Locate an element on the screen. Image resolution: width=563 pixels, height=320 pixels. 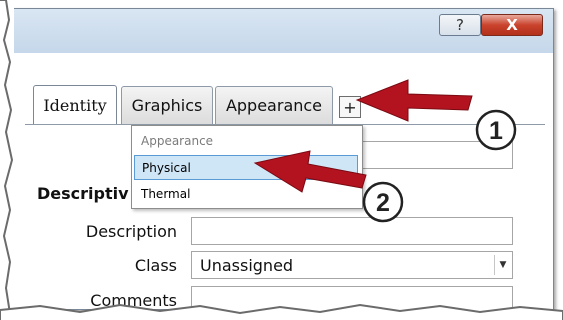
callout-badge-2: 2 is located at coordinates (383, 202).